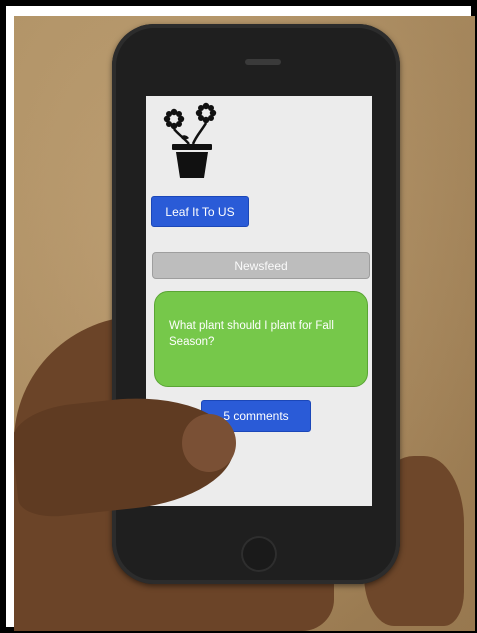 This screenshot has height=633, width=477. I want to click on flower-pot-icon, so click(190, 140).